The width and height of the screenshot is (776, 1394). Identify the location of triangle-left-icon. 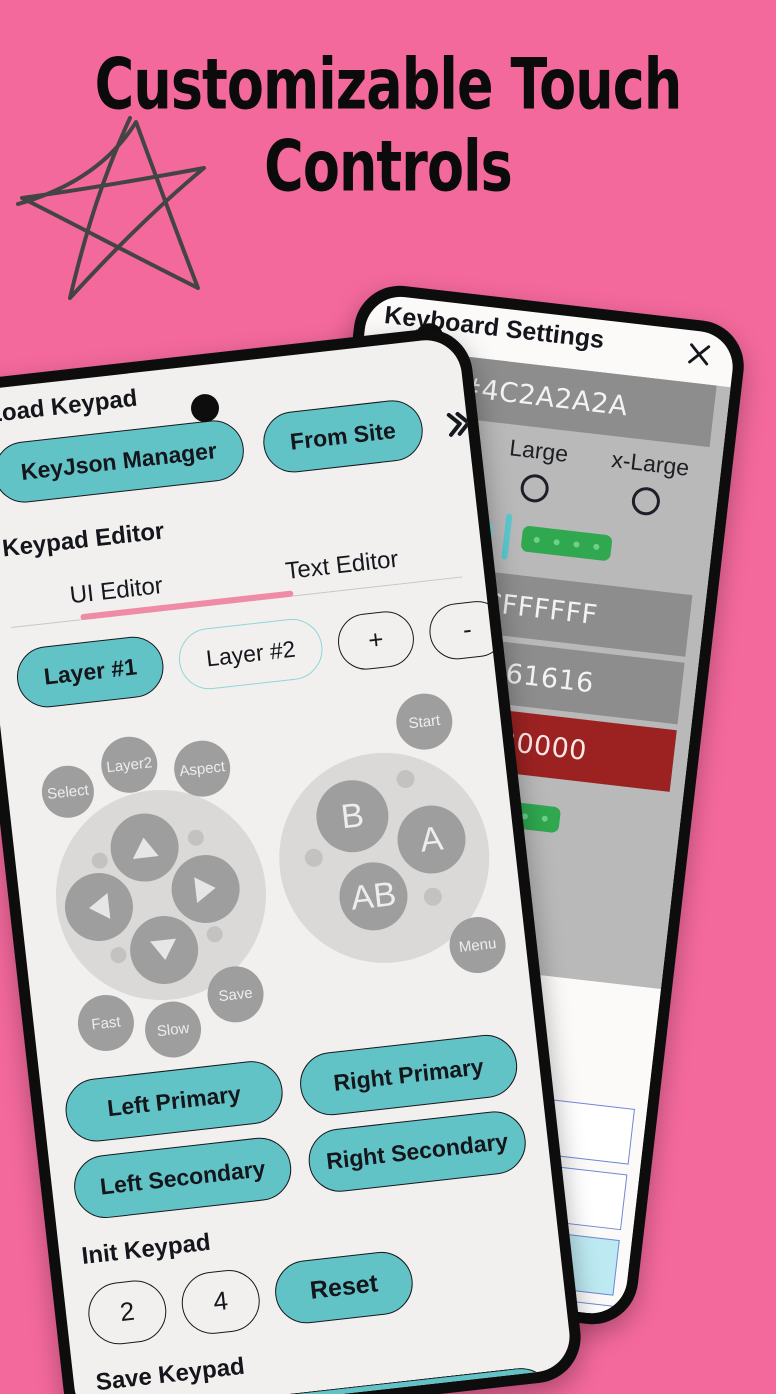
(99, 907).